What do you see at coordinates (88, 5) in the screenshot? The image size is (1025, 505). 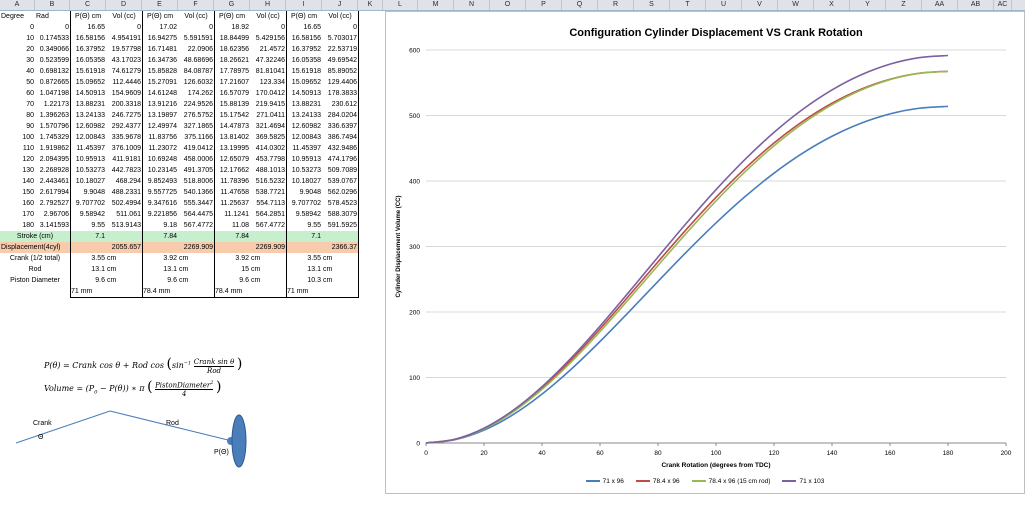 I see `column-header-c: C` at bounding box center [88, 5].